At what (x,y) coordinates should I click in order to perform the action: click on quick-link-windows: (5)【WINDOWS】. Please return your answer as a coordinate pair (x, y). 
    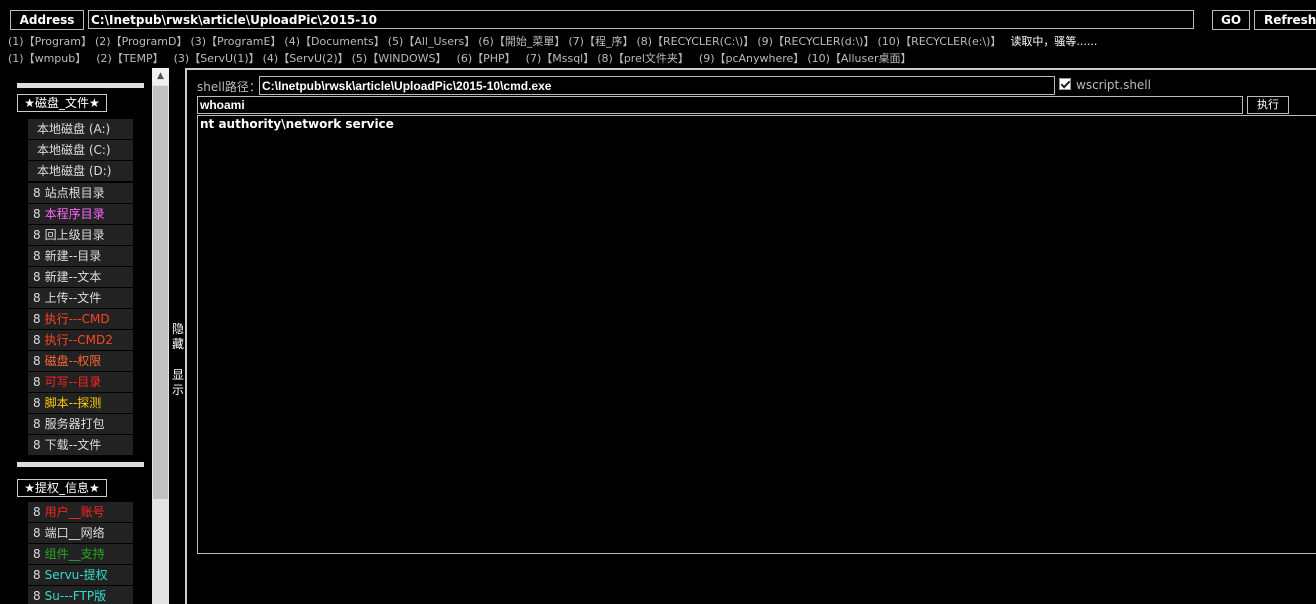
    Looking at the image, I should click on (399, 58).